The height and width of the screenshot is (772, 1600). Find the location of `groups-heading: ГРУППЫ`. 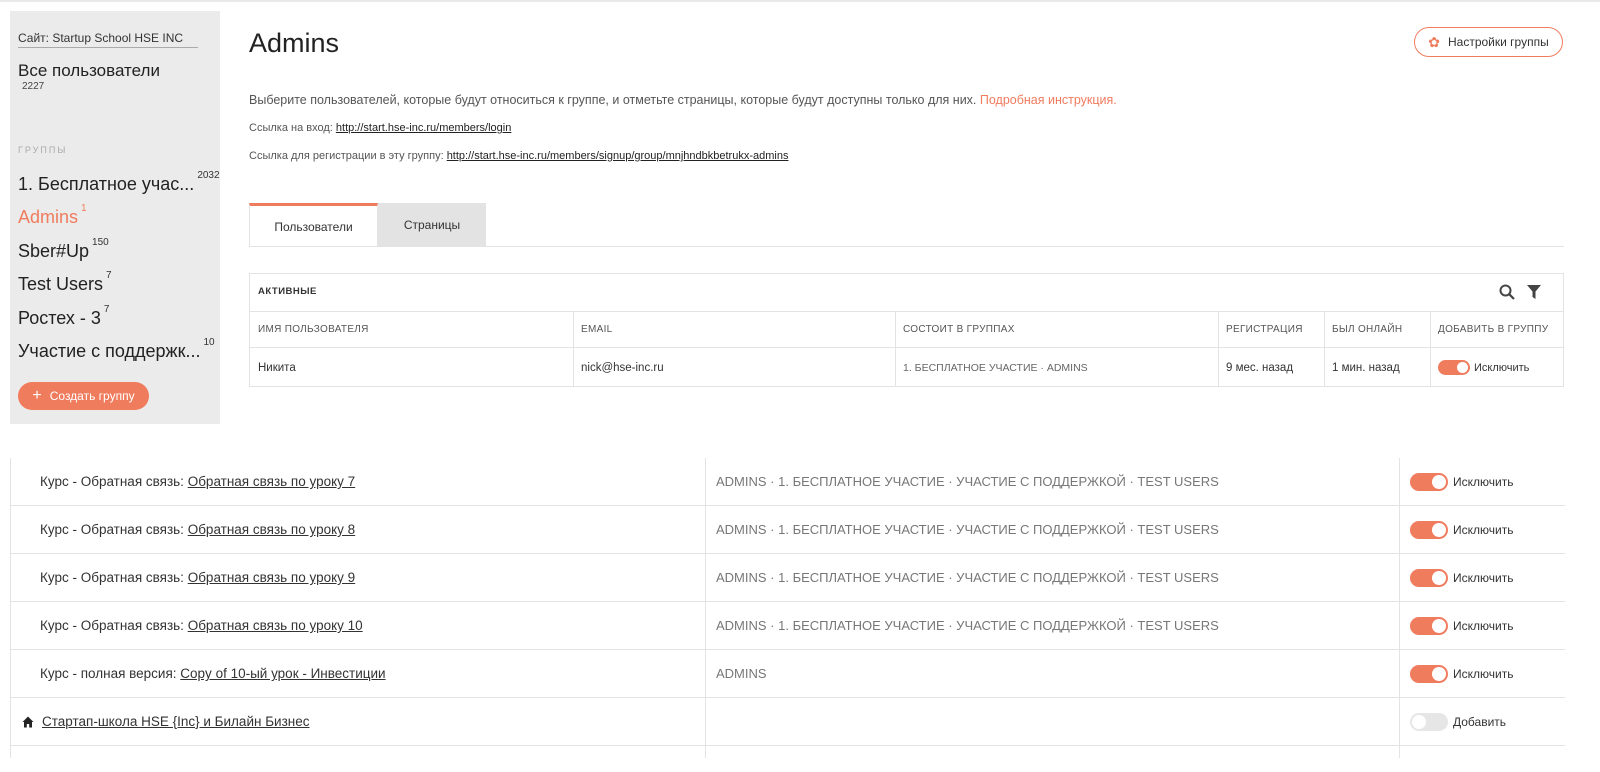

groups-heading: ГРУППЫ is located at coordinates (43, 150).